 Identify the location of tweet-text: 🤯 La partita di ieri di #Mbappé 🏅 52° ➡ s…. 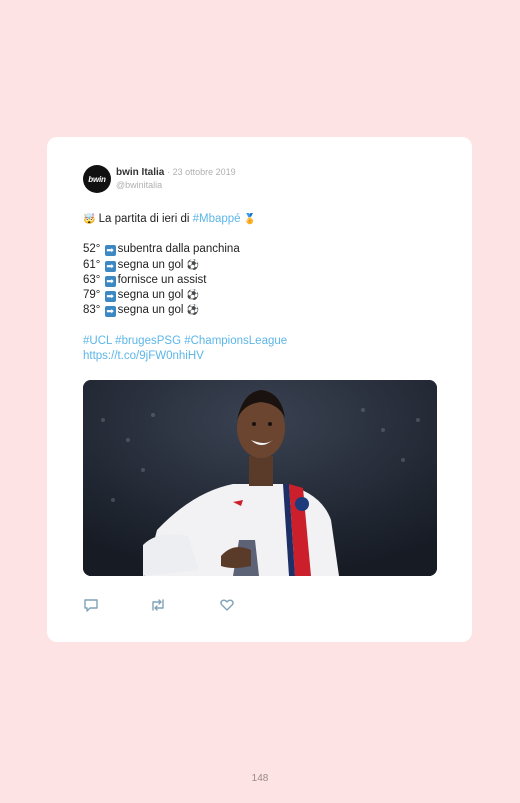
(185, 288).